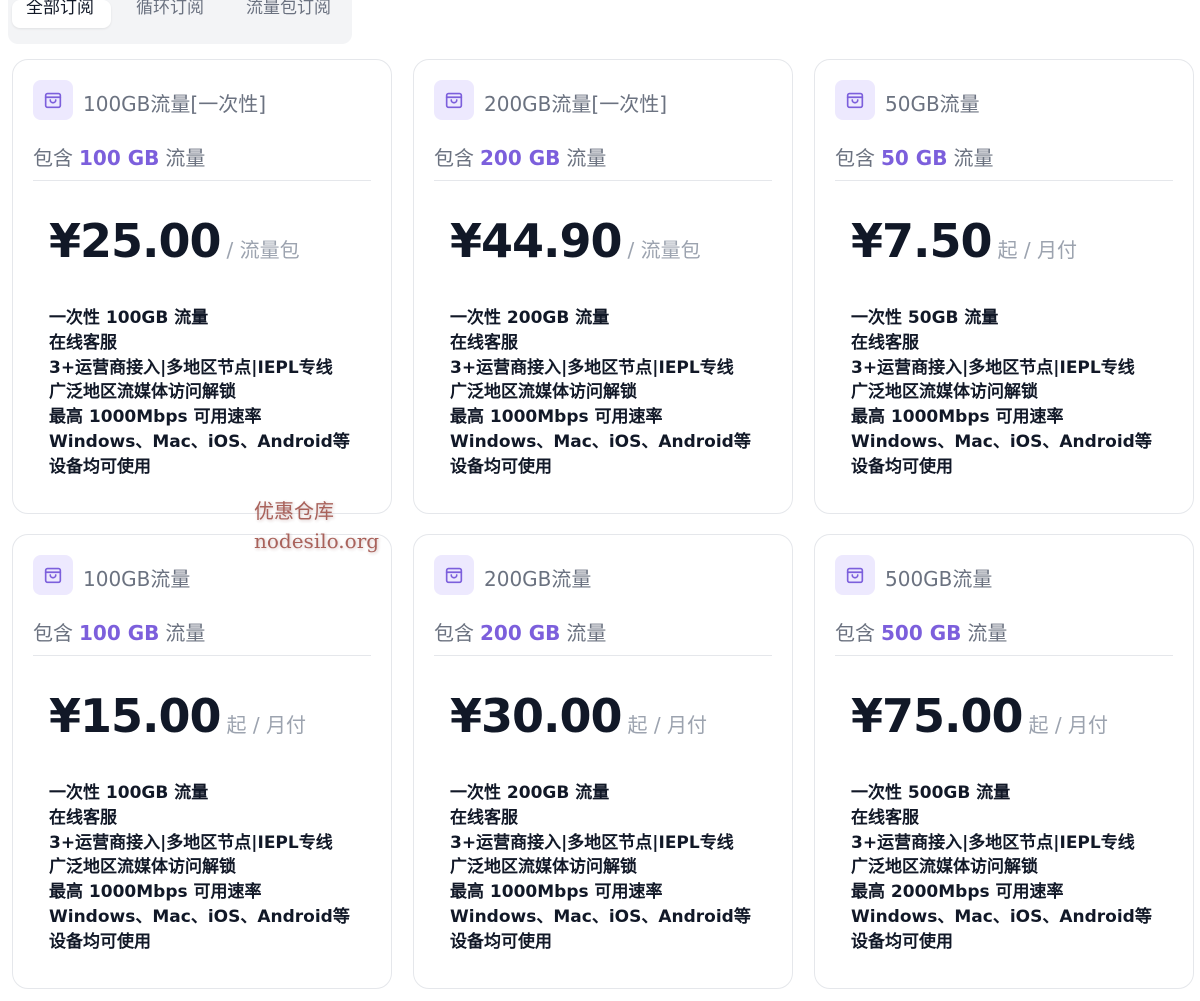 Image resolution: width=1200 pixels, height=1001 pixels. I want to click on price-row: ¥30.00 起 / 月付, so click(578, 716).